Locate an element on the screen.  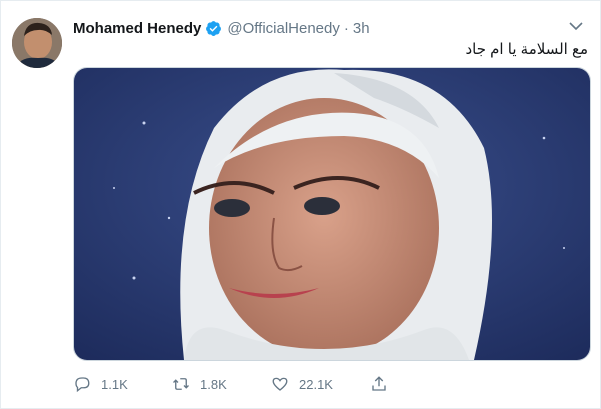
like-button: 22.1K is located at coordinates (320, 384).